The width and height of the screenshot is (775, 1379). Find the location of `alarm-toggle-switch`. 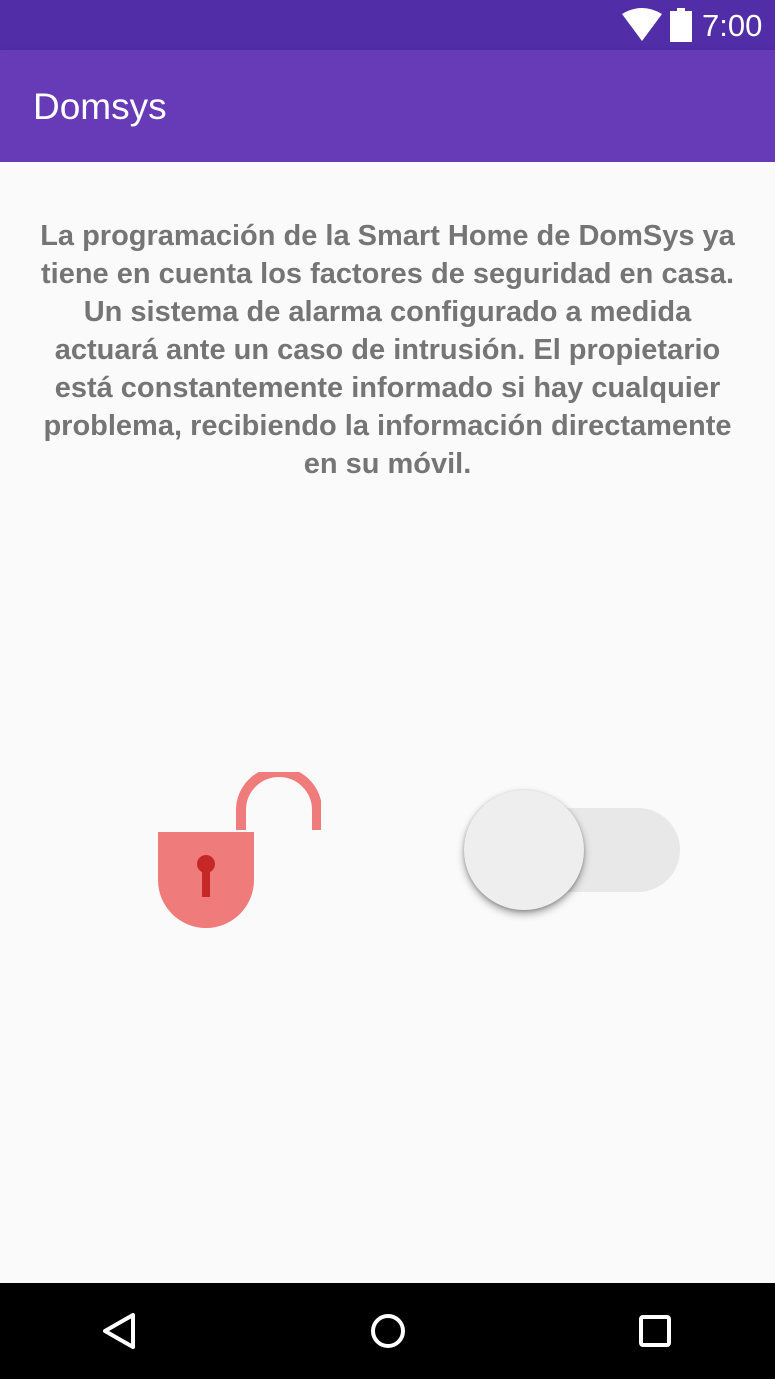

alarm-toggle-switch is located at coordinates (573, 851).